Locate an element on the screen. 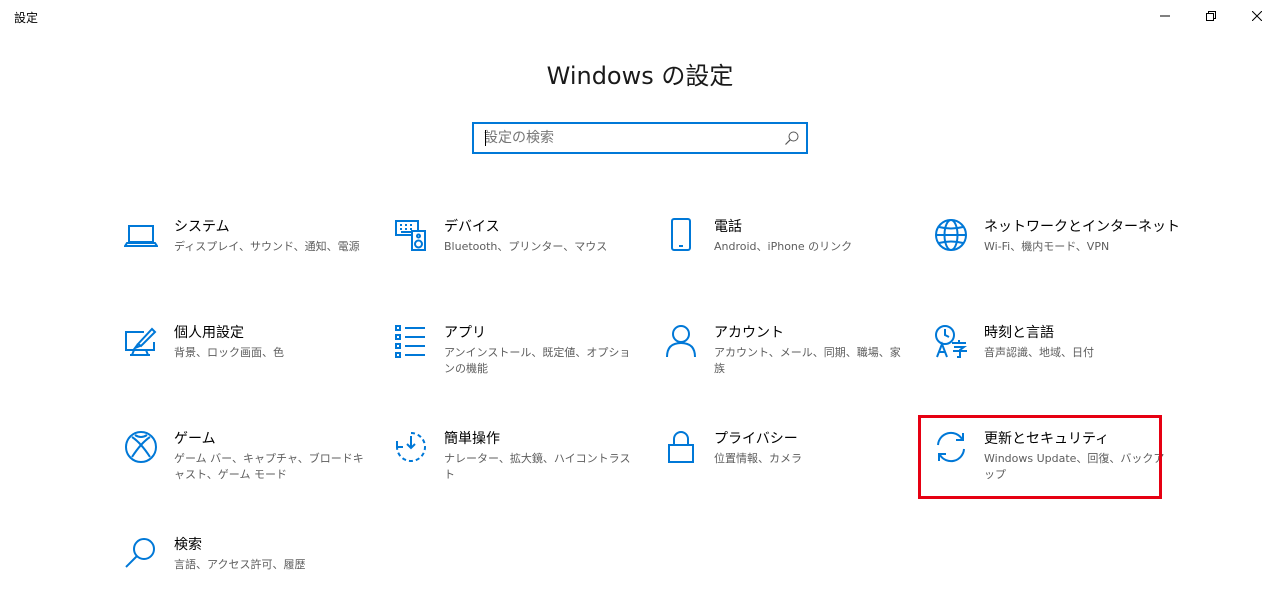 The width and height of the screenshot is (1280, 606). minimize-icon is located at coordinates (1165, 16).